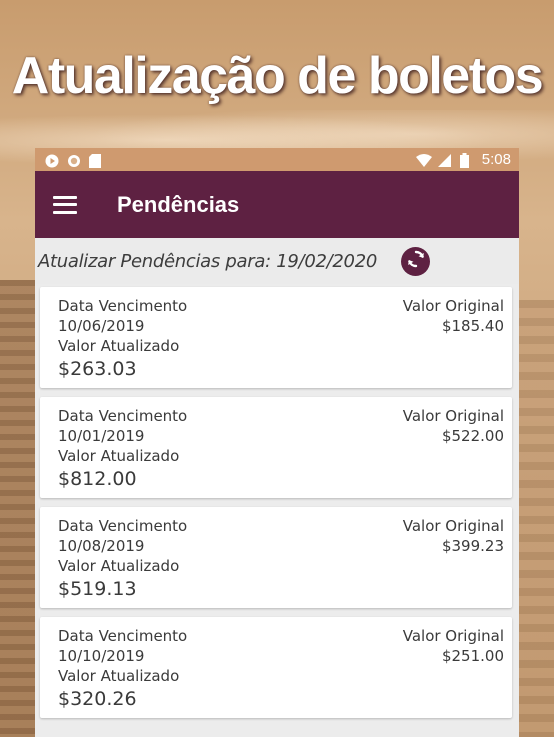 The height and width of the screenshot is (737, 554). I want to click on promo-title: Atualização de boletos, so click(277, 76).